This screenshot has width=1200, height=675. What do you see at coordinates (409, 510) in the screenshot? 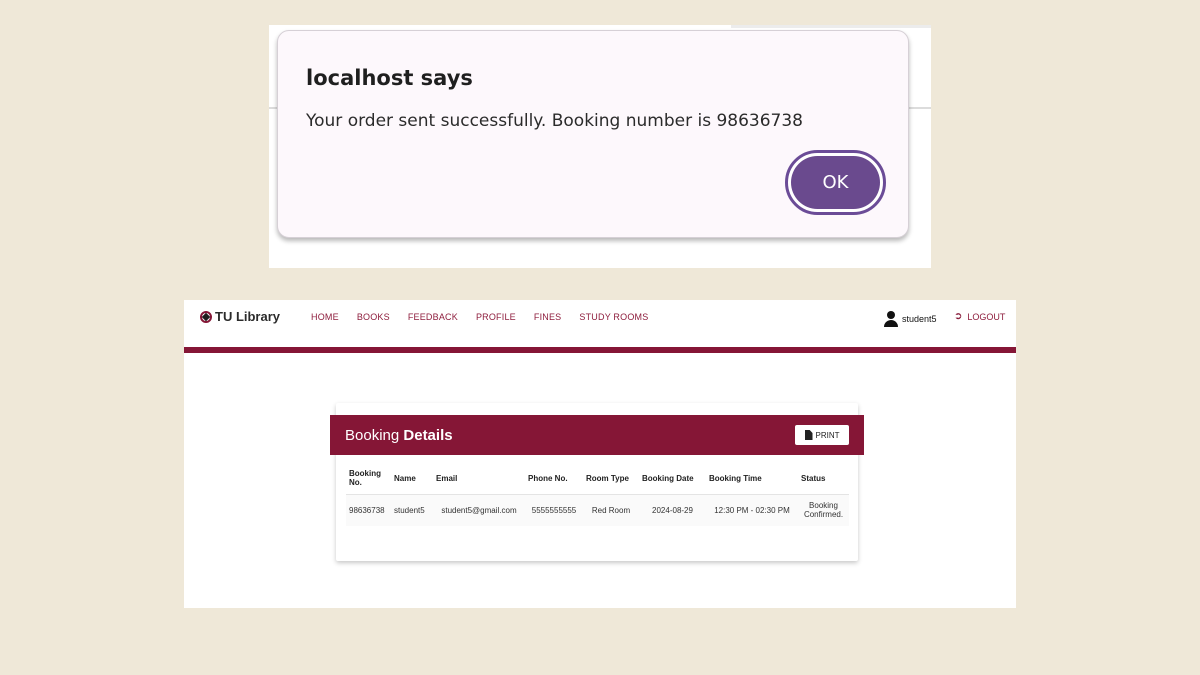
I see `cell-name: student5` at bounding box center [409, 510].